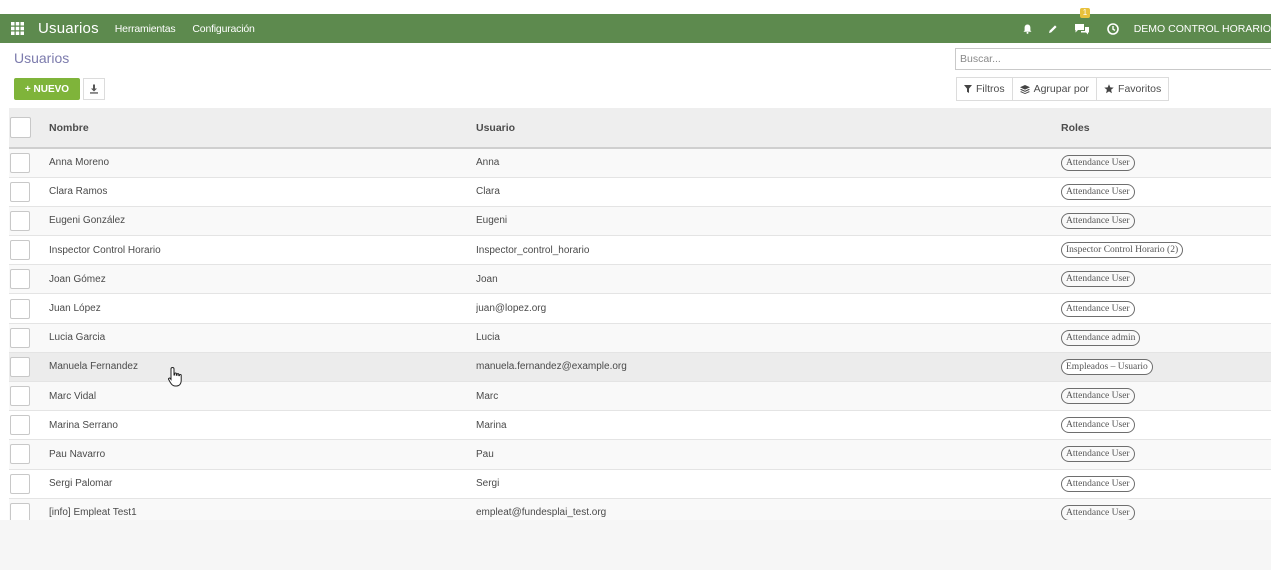  Describe the element at coordinates (257, 396) in the screenshot. I see `cell-nombre: Marc Vidal` at that location.